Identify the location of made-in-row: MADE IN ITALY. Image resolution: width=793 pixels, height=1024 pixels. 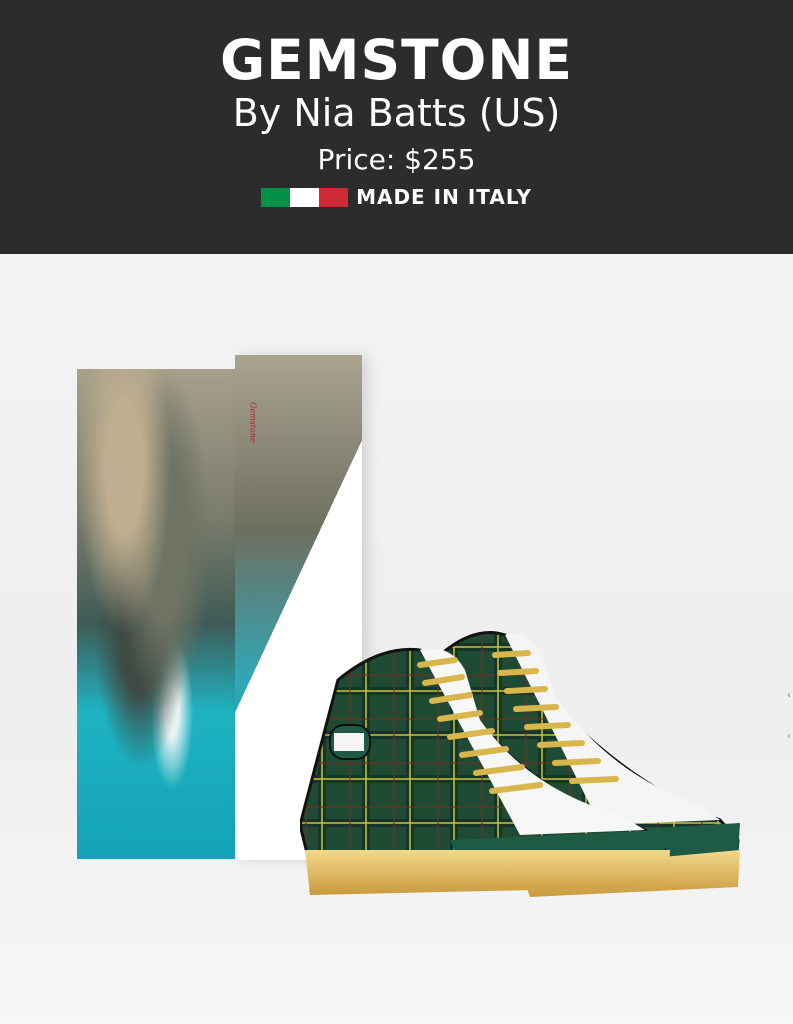
(396, 197).